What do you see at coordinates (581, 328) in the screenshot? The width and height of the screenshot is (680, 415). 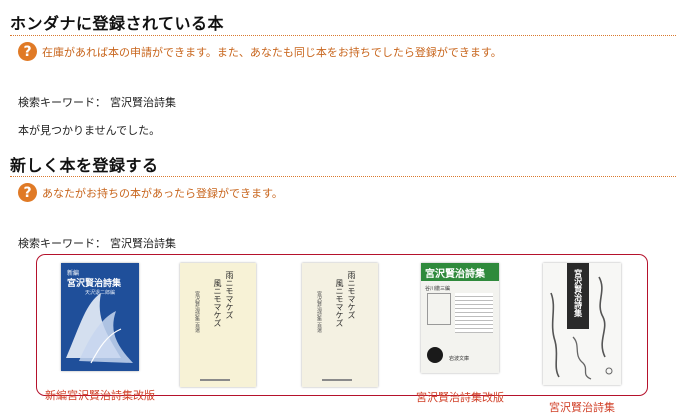 I see `calligraphy-illustration` at bounding box center [581, 328].